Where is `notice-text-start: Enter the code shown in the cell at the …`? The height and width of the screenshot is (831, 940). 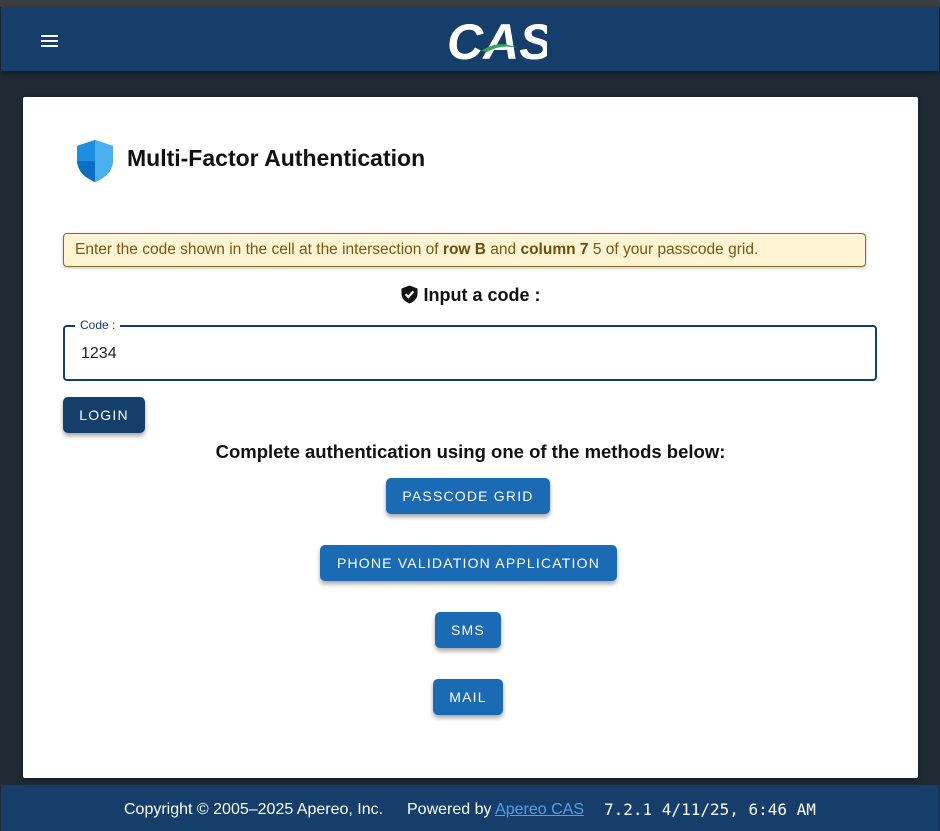 notice-text-start: Enter the code shown in the cell at the … is located at coordinates (259, 249).